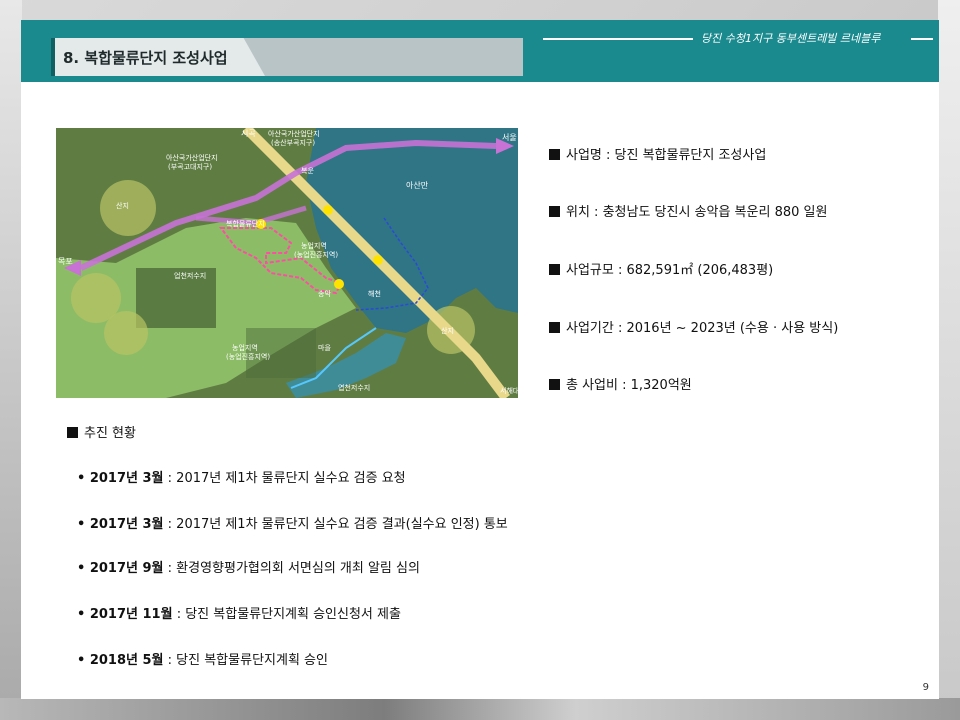 The height and width of the screenshot is (720, 960). Describe the element at coordinates (248, 133) in the screenshot. I see `map-label-sinsong: 시곡` at that location.